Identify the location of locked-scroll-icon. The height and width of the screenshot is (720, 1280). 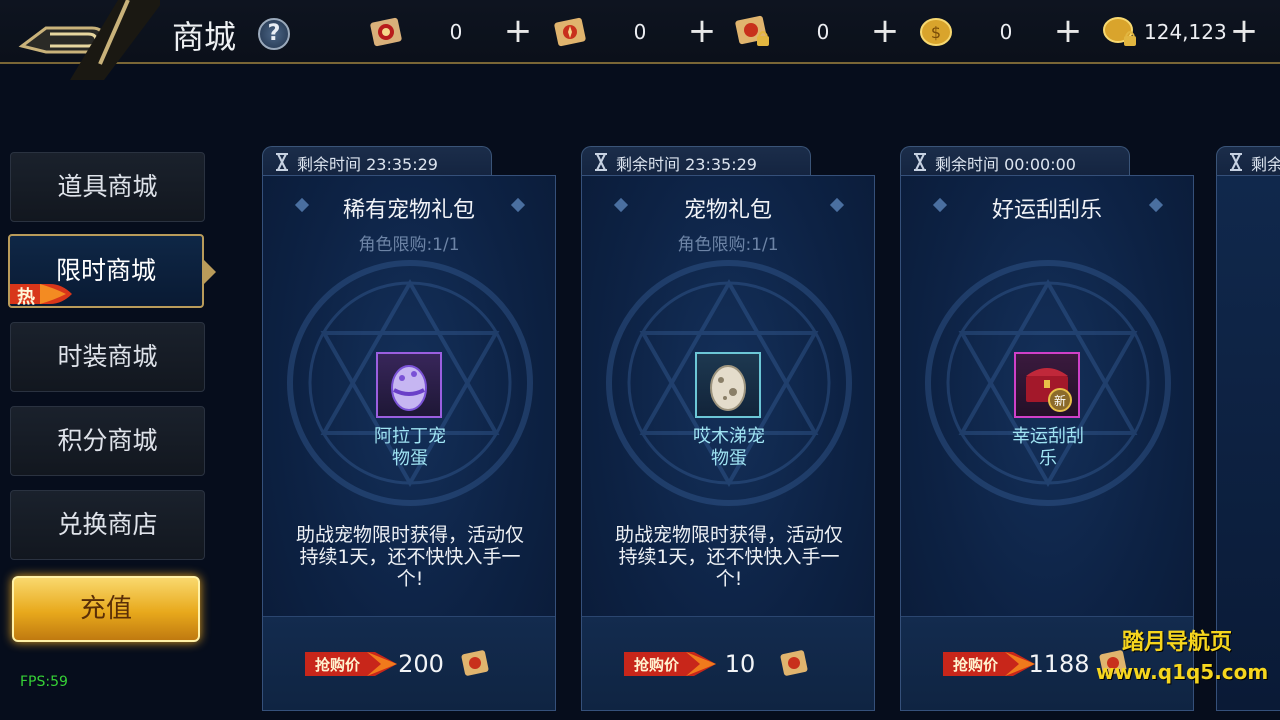
(752, 30).